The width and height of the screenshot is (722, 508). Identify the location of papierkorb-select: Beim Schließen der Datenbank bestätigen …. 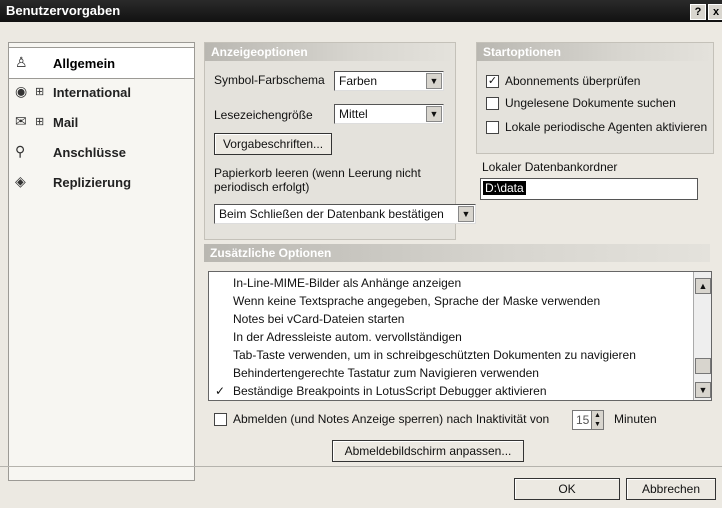
(345, 214).